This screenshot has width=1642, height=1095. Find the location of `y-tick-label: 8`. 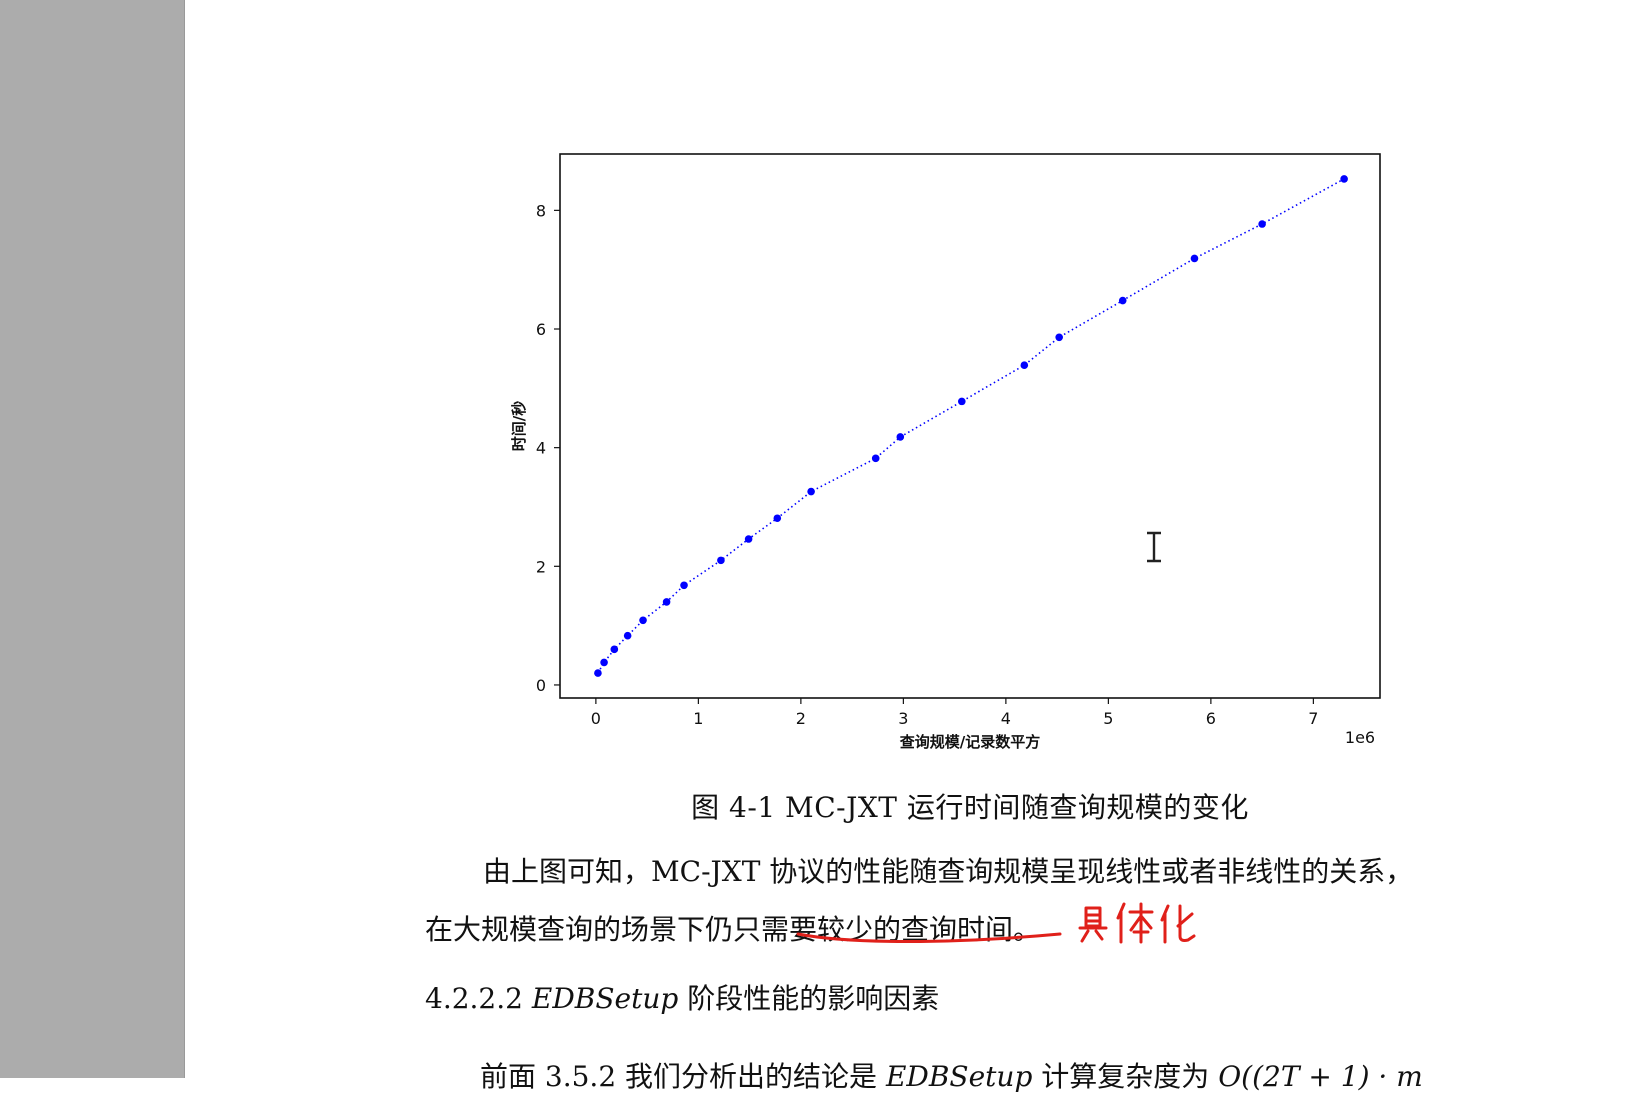

y-tick-label: 8 is located at coordinates (541, 210).